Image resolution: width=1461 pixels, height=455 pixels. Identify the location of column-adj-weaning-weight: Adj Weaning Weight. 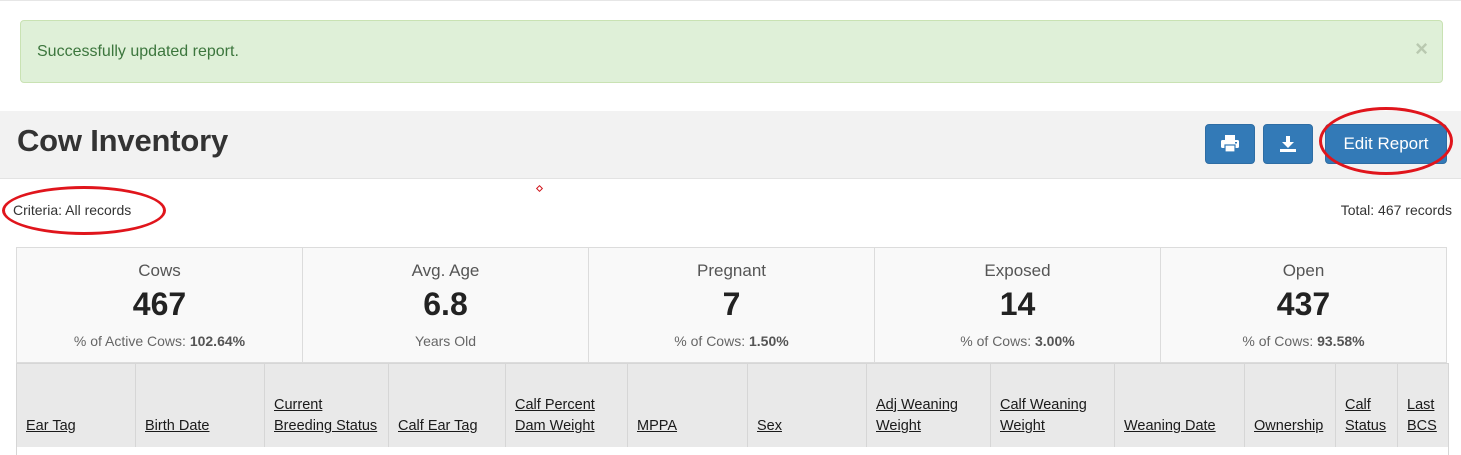
(929, 405).